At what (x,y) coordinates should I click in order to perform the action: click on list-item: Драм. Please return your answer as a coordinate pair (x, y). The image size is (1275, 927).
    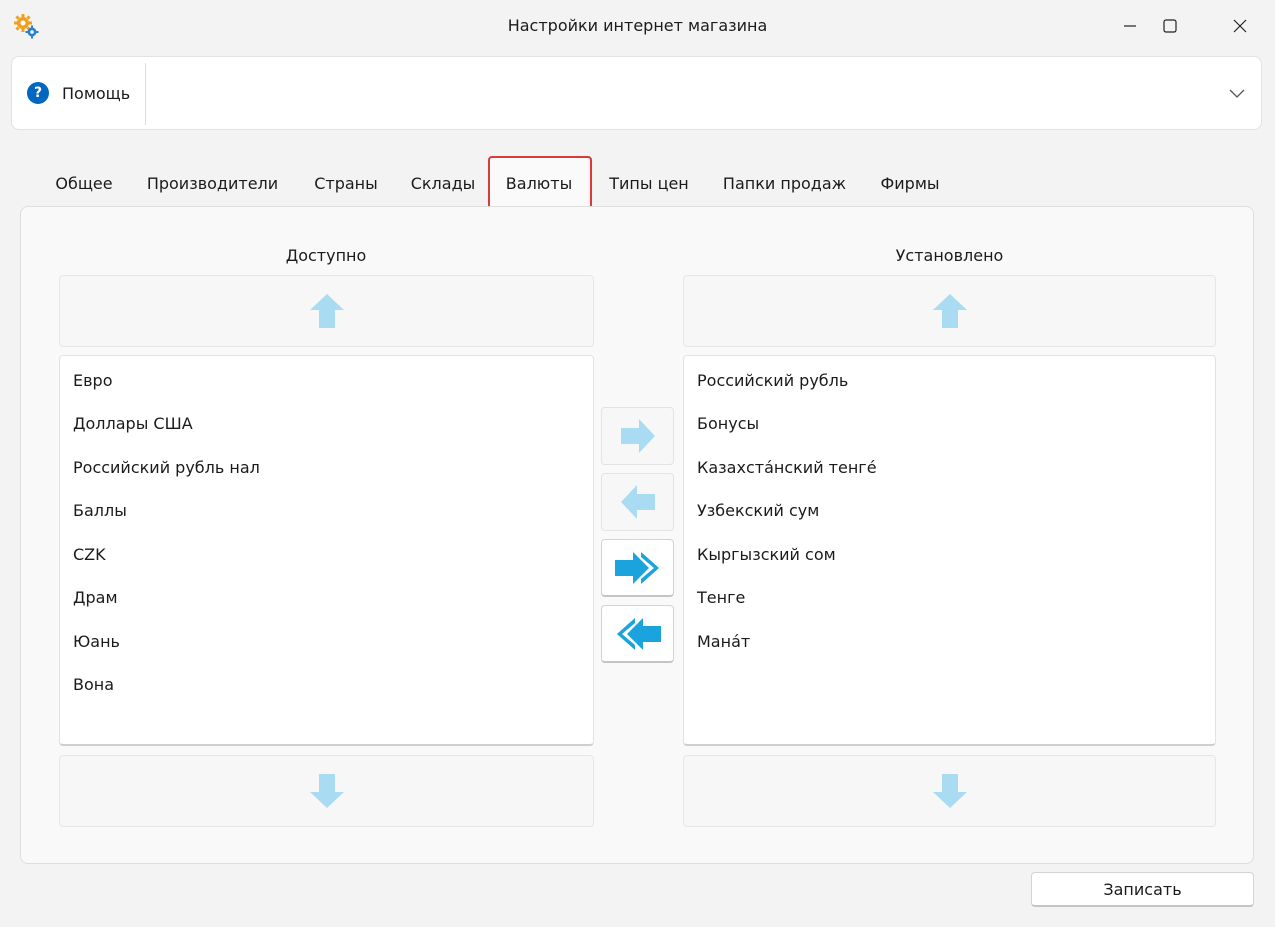
    Looking at the image, I should click on (95, 597).